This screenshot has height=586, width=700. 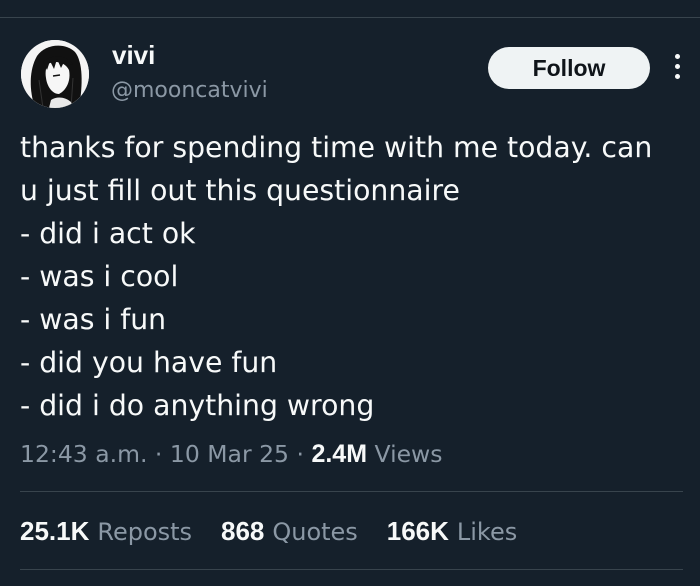 I want to click on author-handle: @mooncatvivi, so click(x=189, y=91).